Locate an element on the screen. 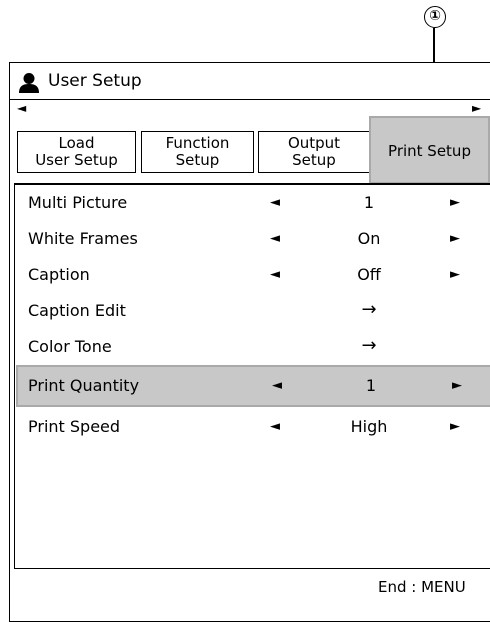  row-value: Off is located at coordinates (369, 274).